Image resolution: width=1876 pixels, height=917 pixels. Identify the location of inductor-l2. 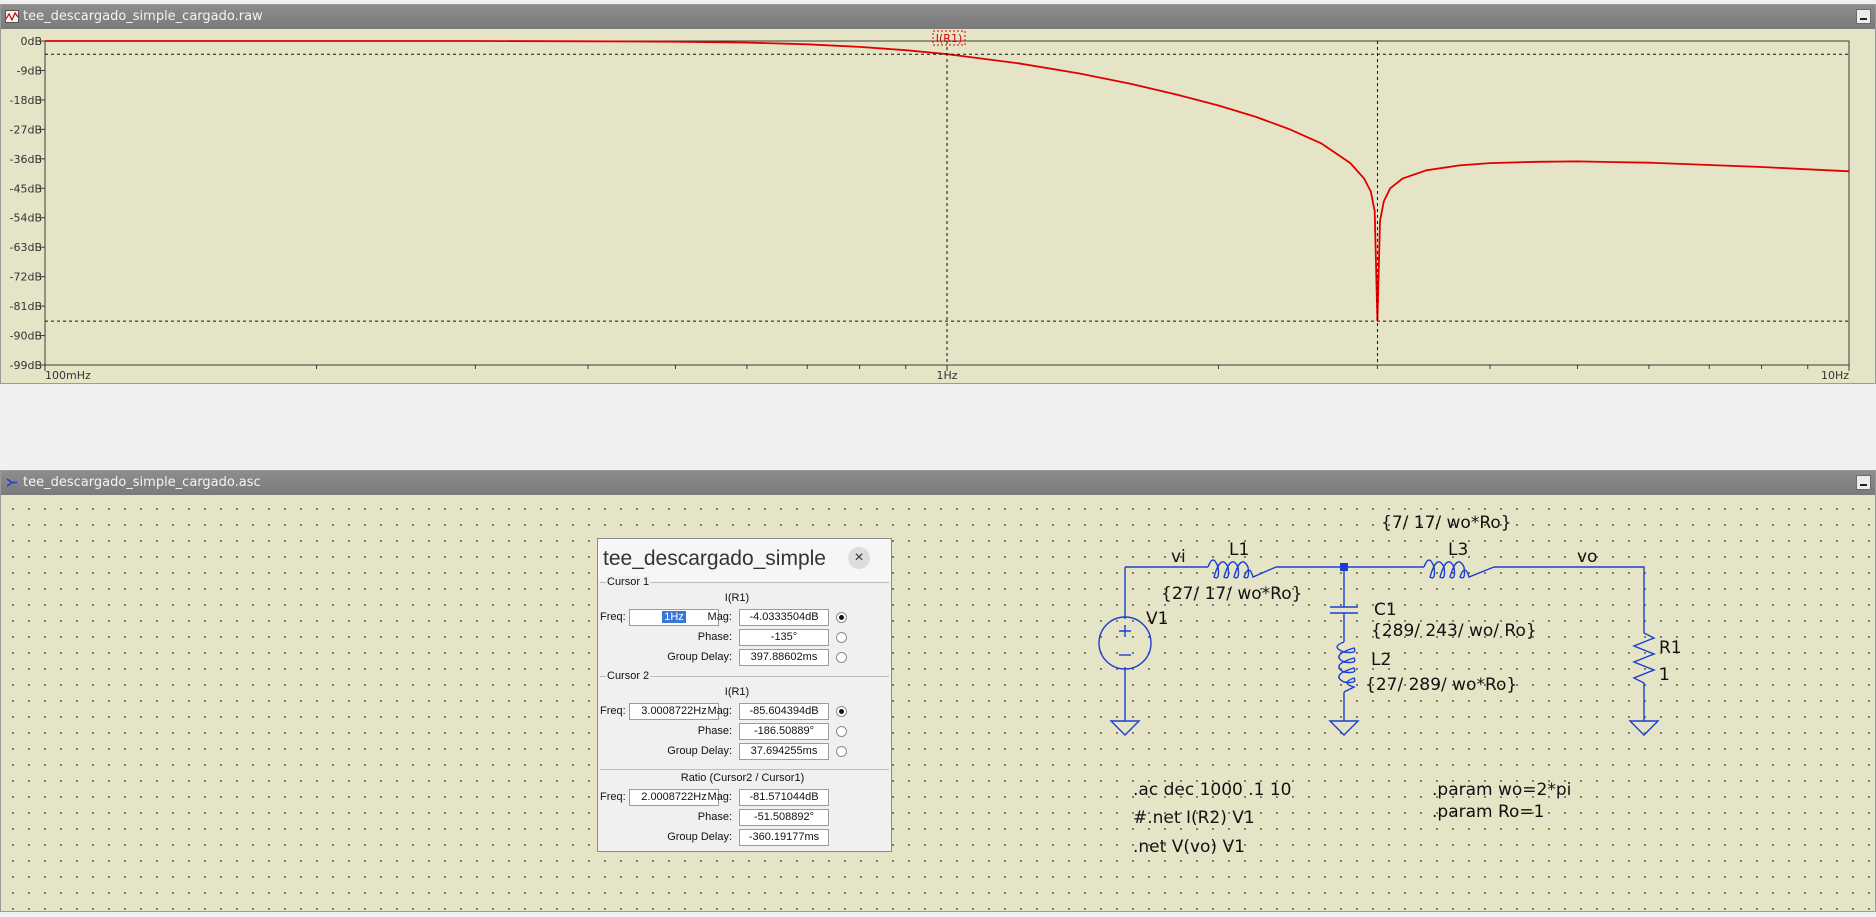
(1346, 667).